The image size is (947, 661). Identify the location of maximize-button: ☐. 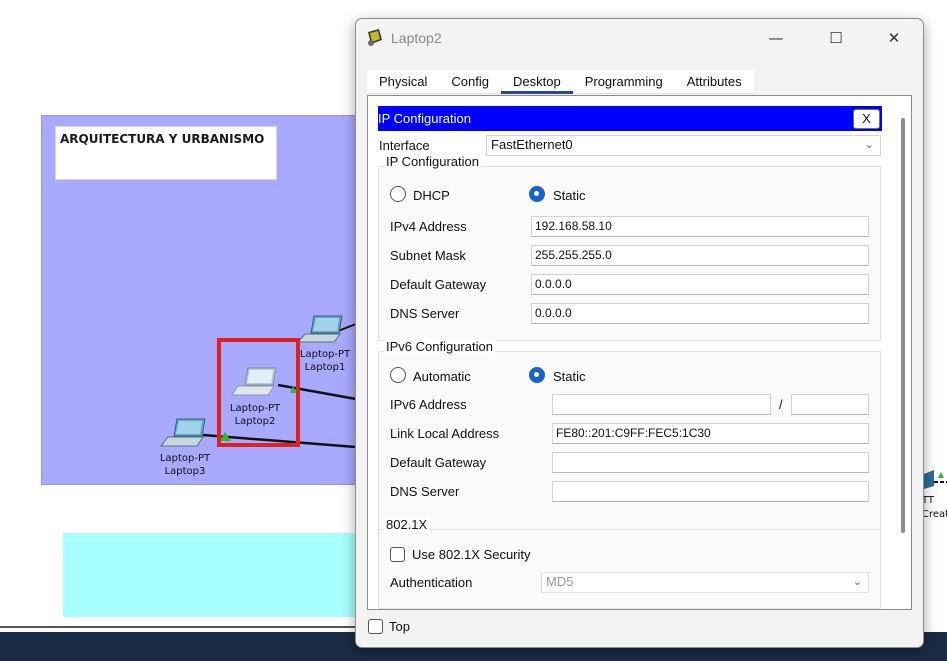
(836, 38).